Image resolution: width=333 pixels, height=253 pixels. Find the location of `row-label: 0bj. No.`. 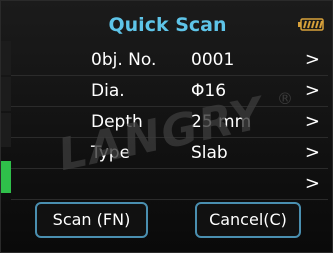

row-label: 0bj. No. is located at coordinates (124, 60).